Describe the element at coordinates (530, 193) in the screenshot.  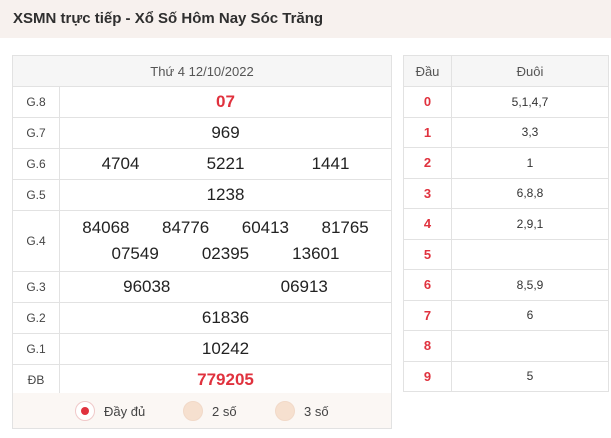
I see `loto-tail: 6,8,8` at that location.